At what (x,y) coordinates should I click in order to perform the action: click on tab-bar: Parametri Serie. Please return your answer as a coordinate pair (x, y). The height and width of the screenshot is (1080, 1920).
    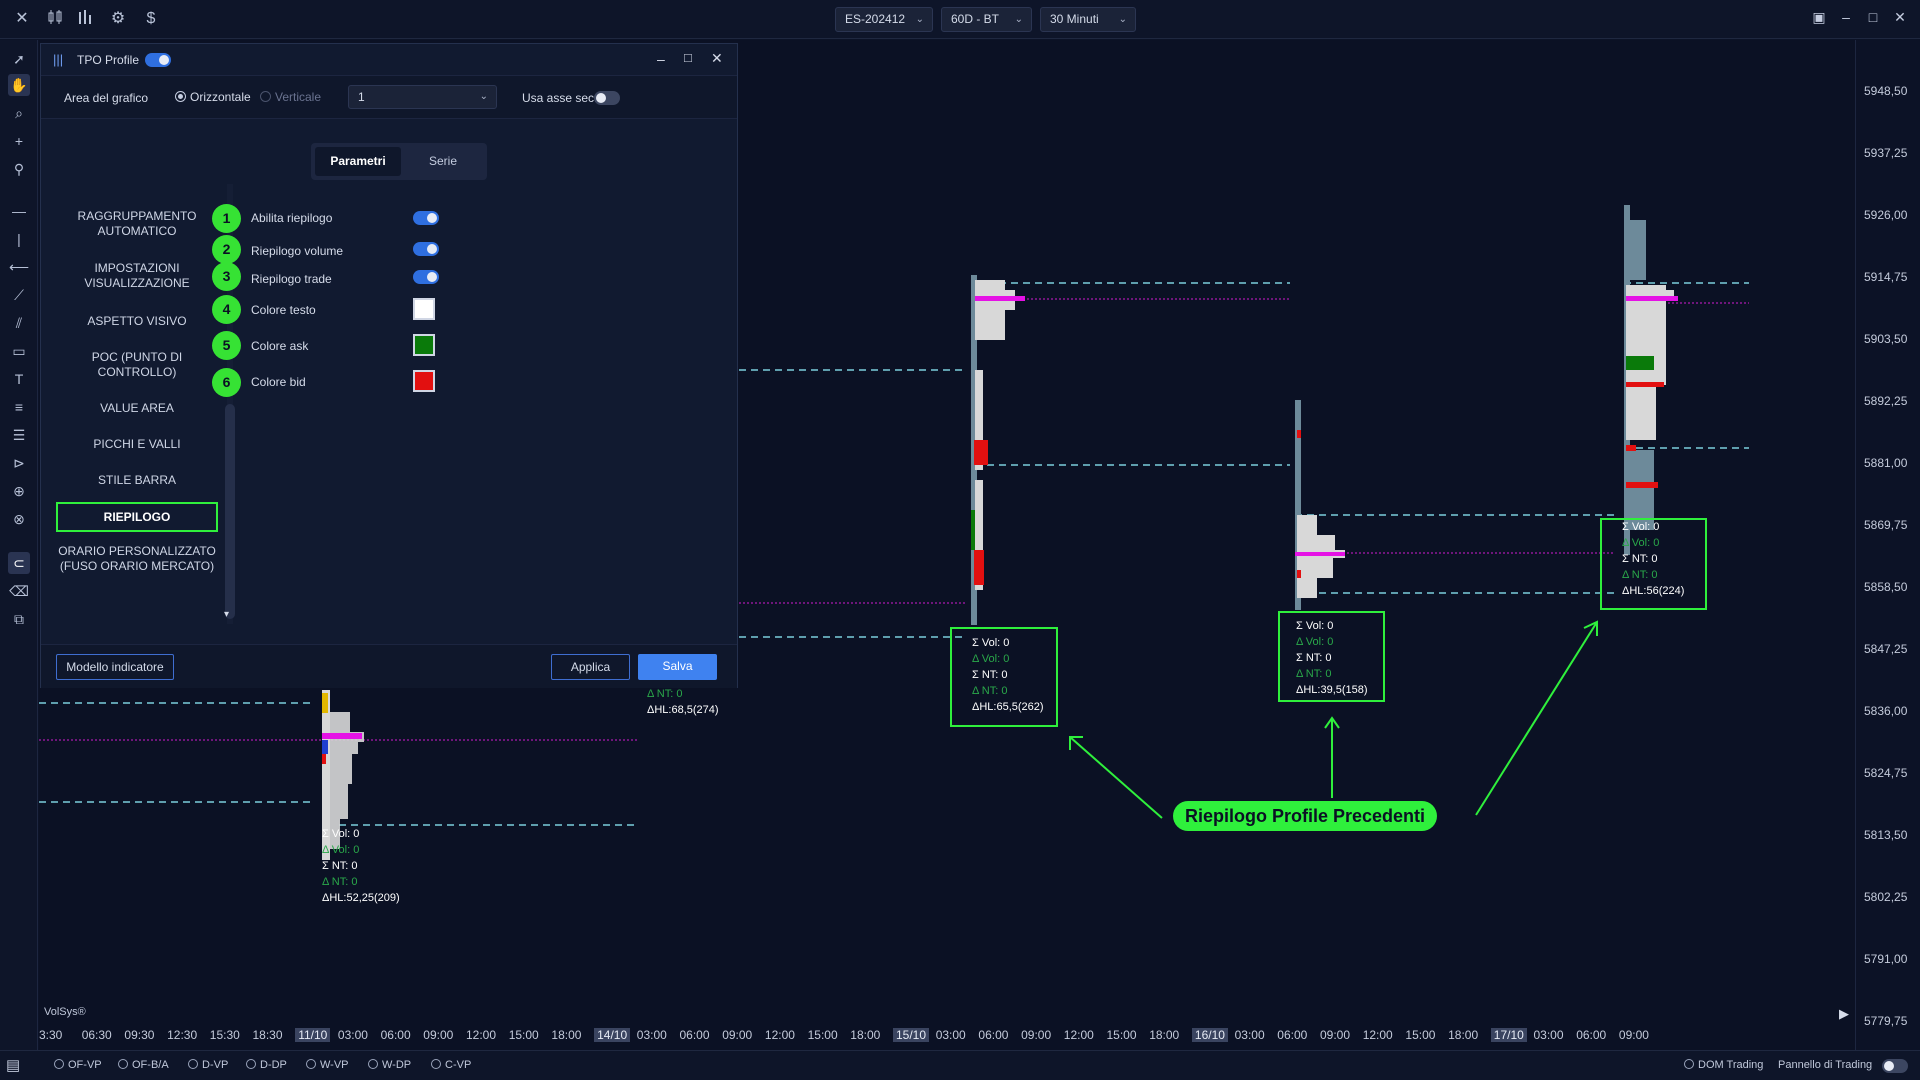
    Looking at the image, I should click on (399, 161).